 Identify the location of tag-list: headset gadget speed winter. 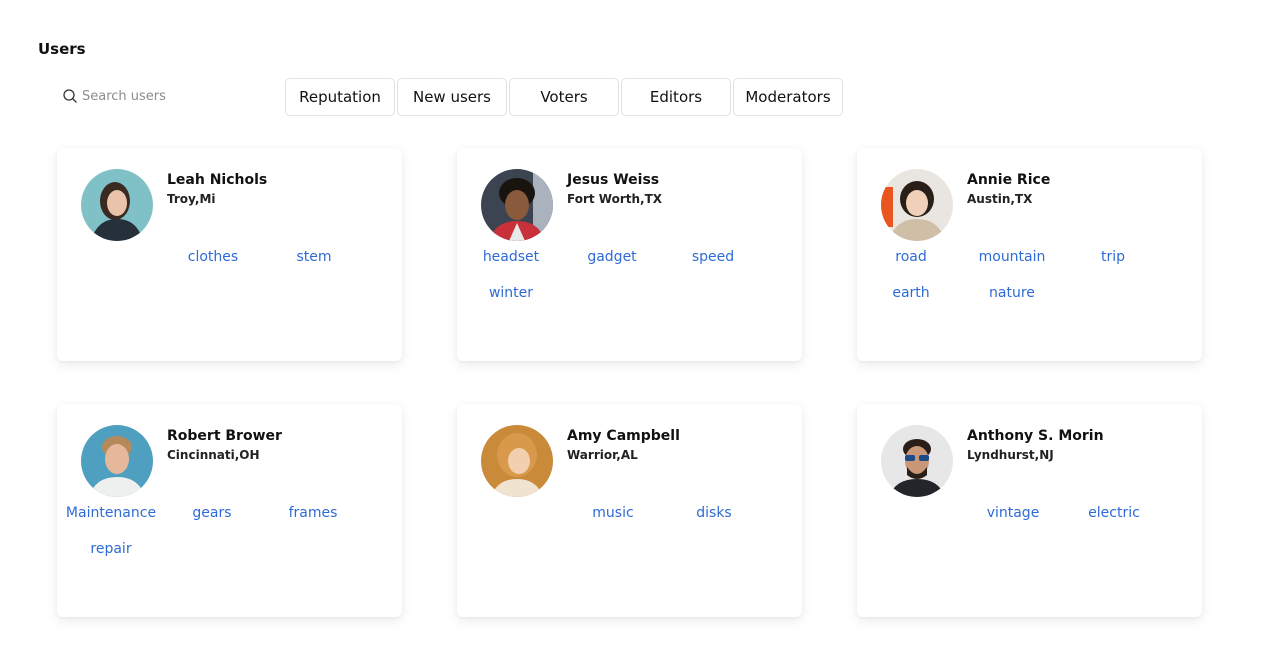
(629, 275).